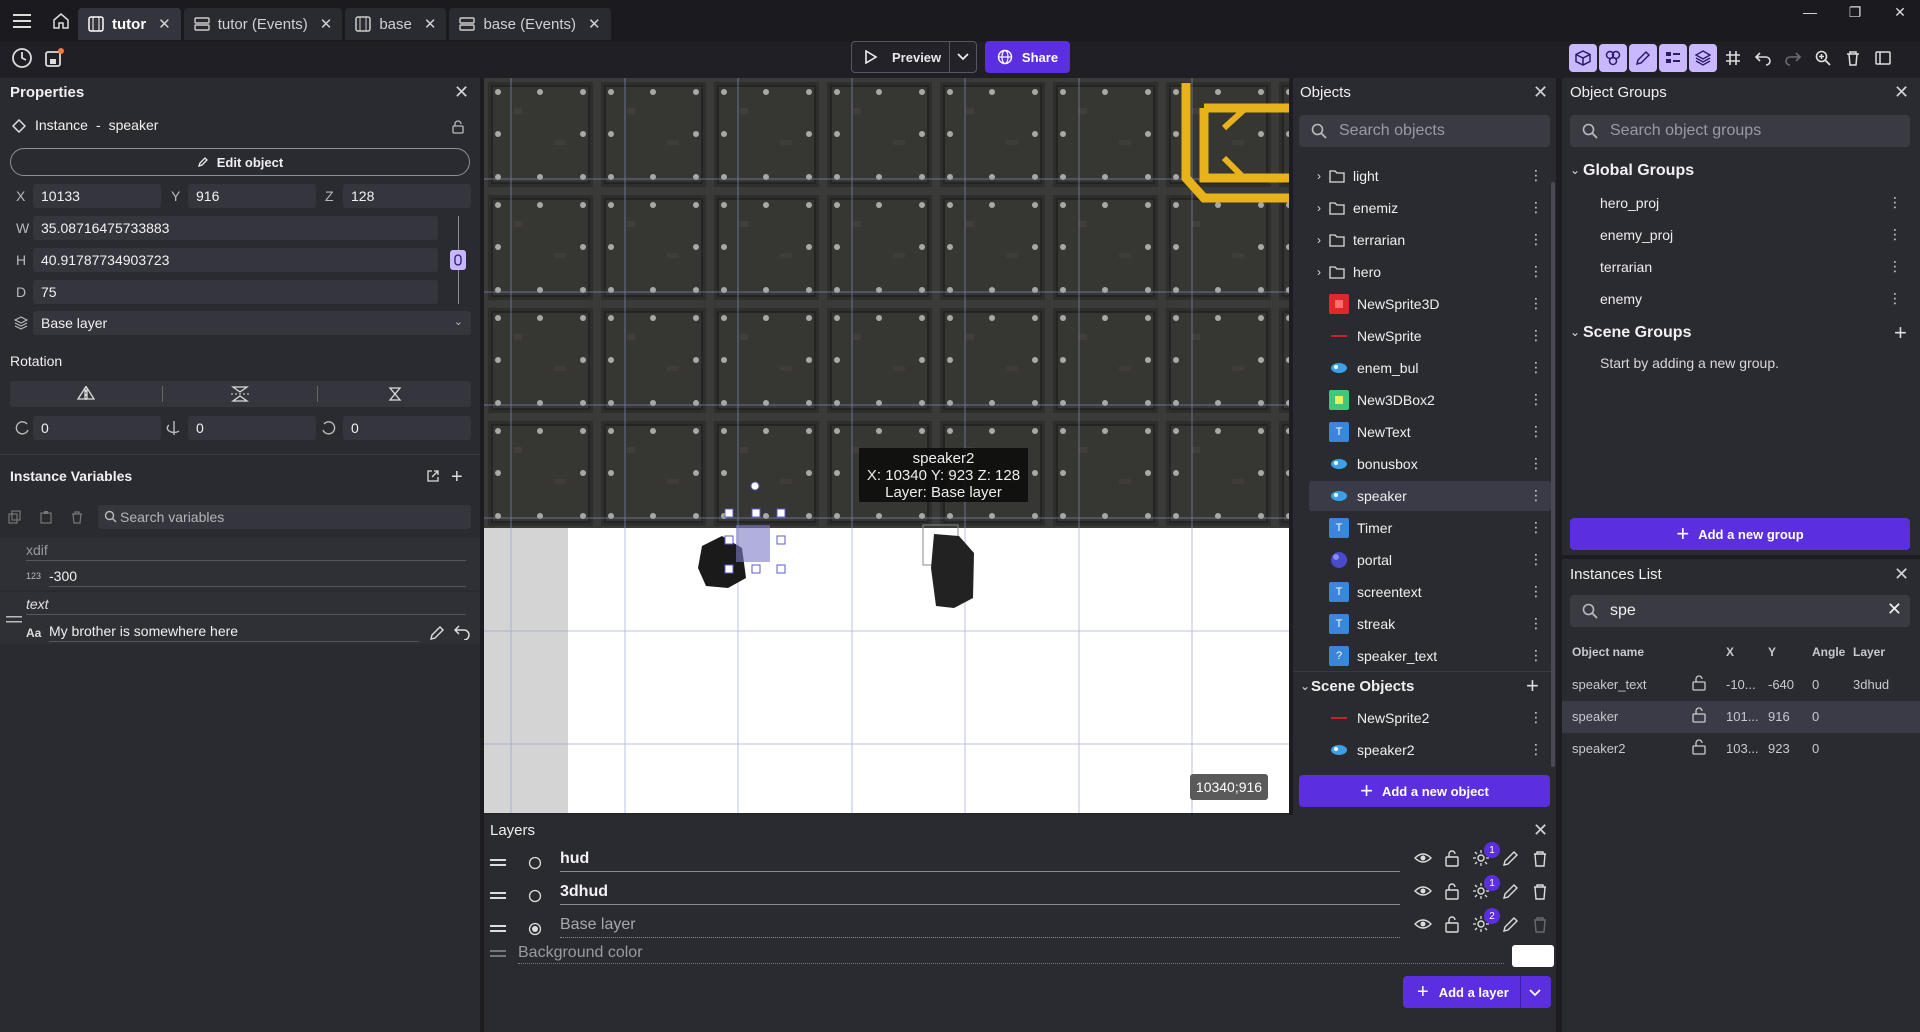 The image size is (1920, 1032). What do you see at coordinates (1430, 528) in the screenshot?
I see `object-item: T Timer ⋮` at bounding box center [1430, 528].